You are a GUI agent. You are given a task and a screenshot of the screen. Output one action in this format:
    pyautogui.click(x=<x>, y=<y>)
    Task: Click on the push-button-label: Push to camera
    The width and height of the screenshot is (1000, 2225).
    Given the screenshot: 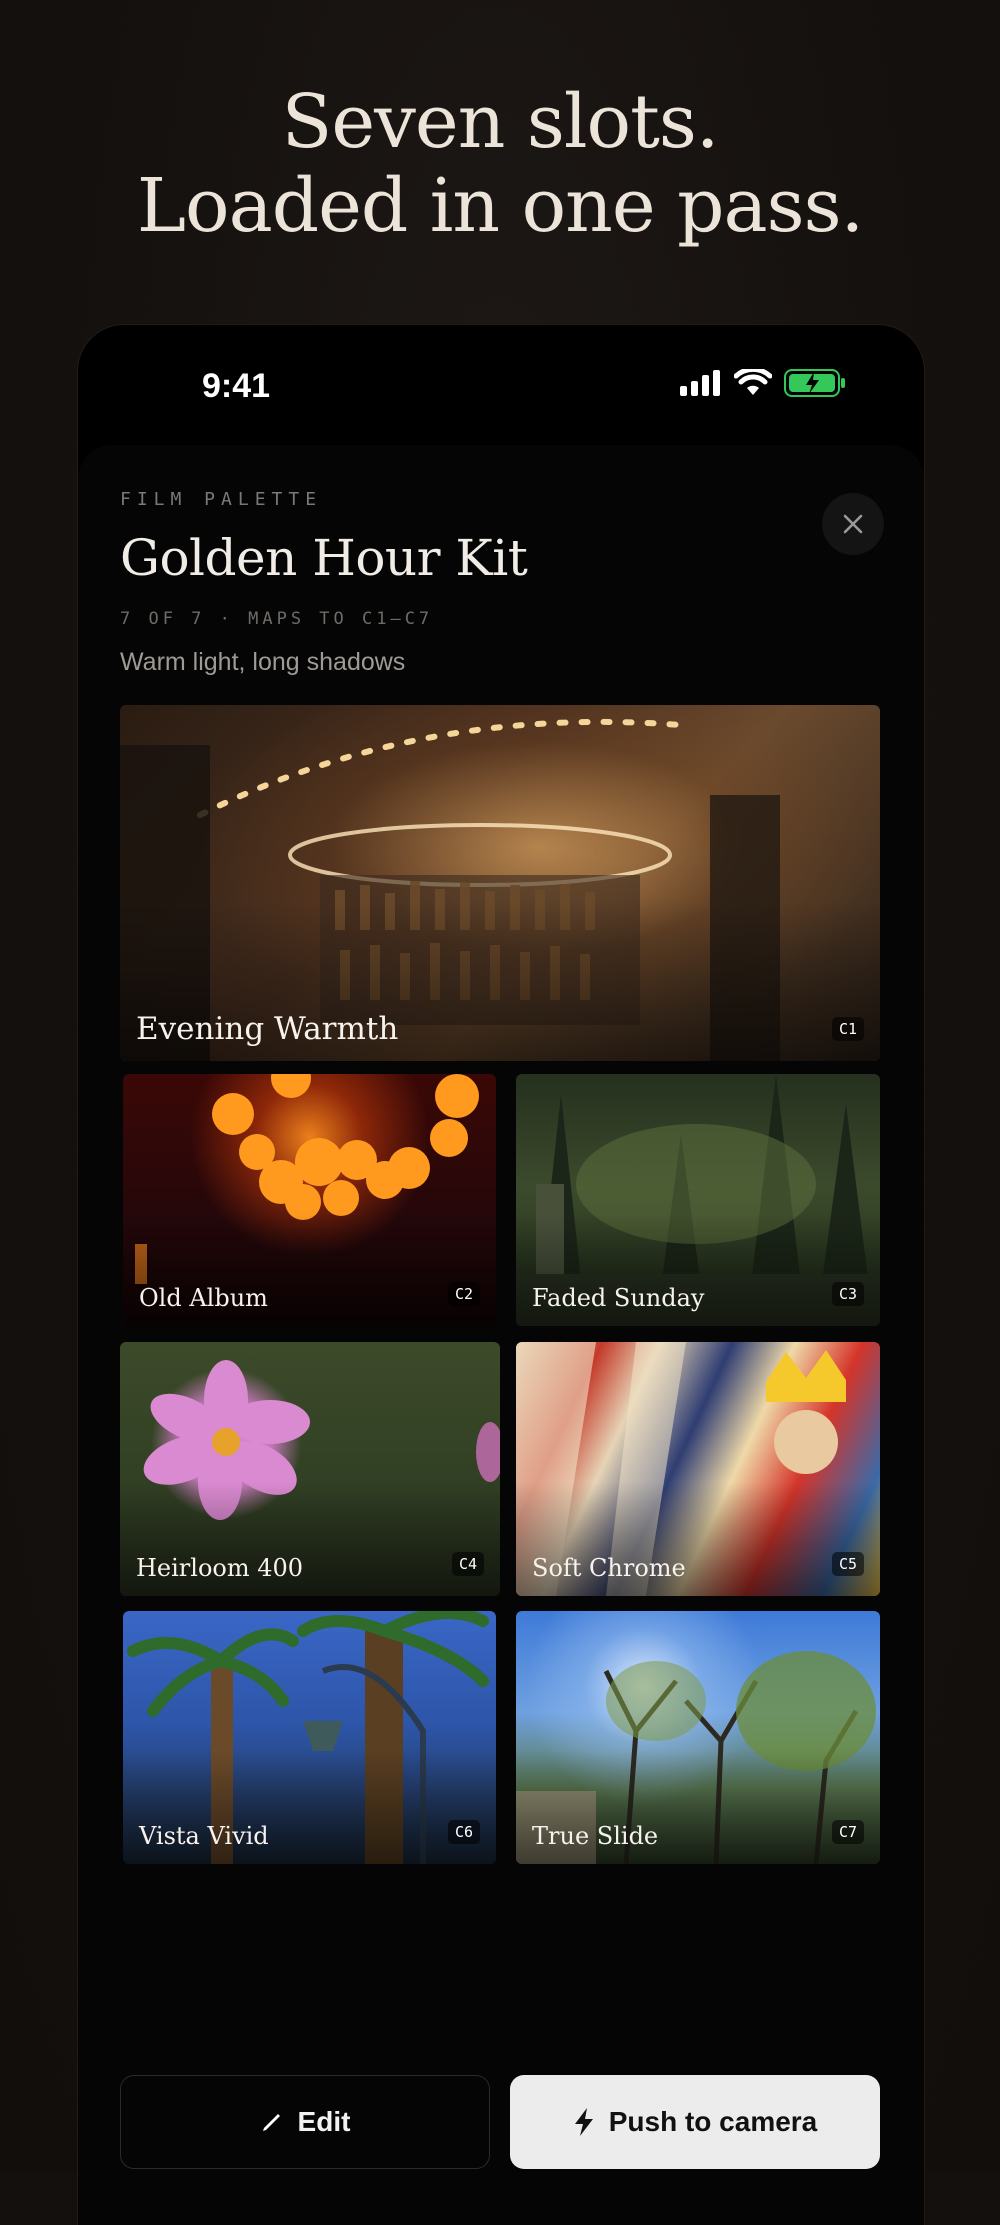 What is the action you would take?
    pyautogui.click(x=713, y=2121)
    